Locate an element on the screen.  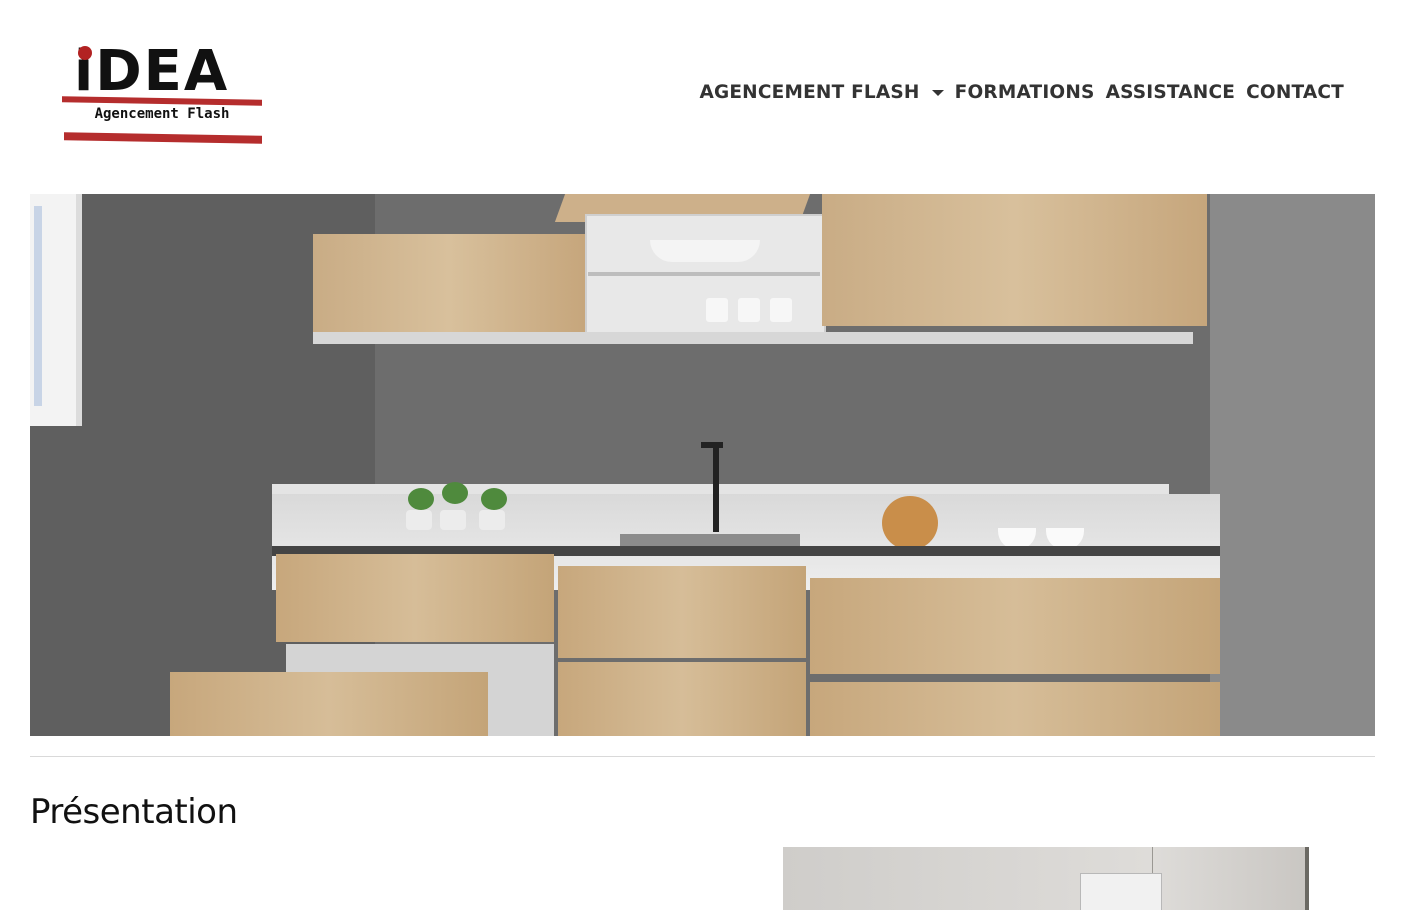
presentation-image is located at coordinates (1046, 878).